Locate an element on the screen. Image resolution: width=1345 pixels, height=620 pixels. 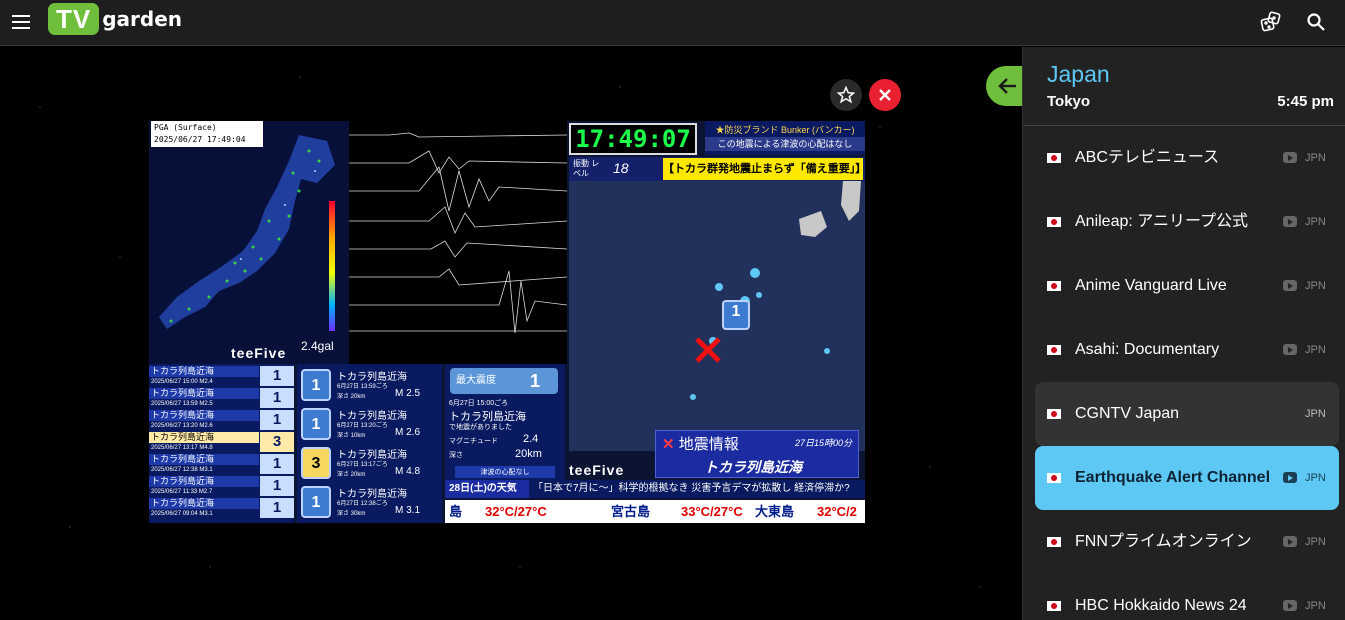
info-depth-label: 深さ is located at coordinates (456, 455).